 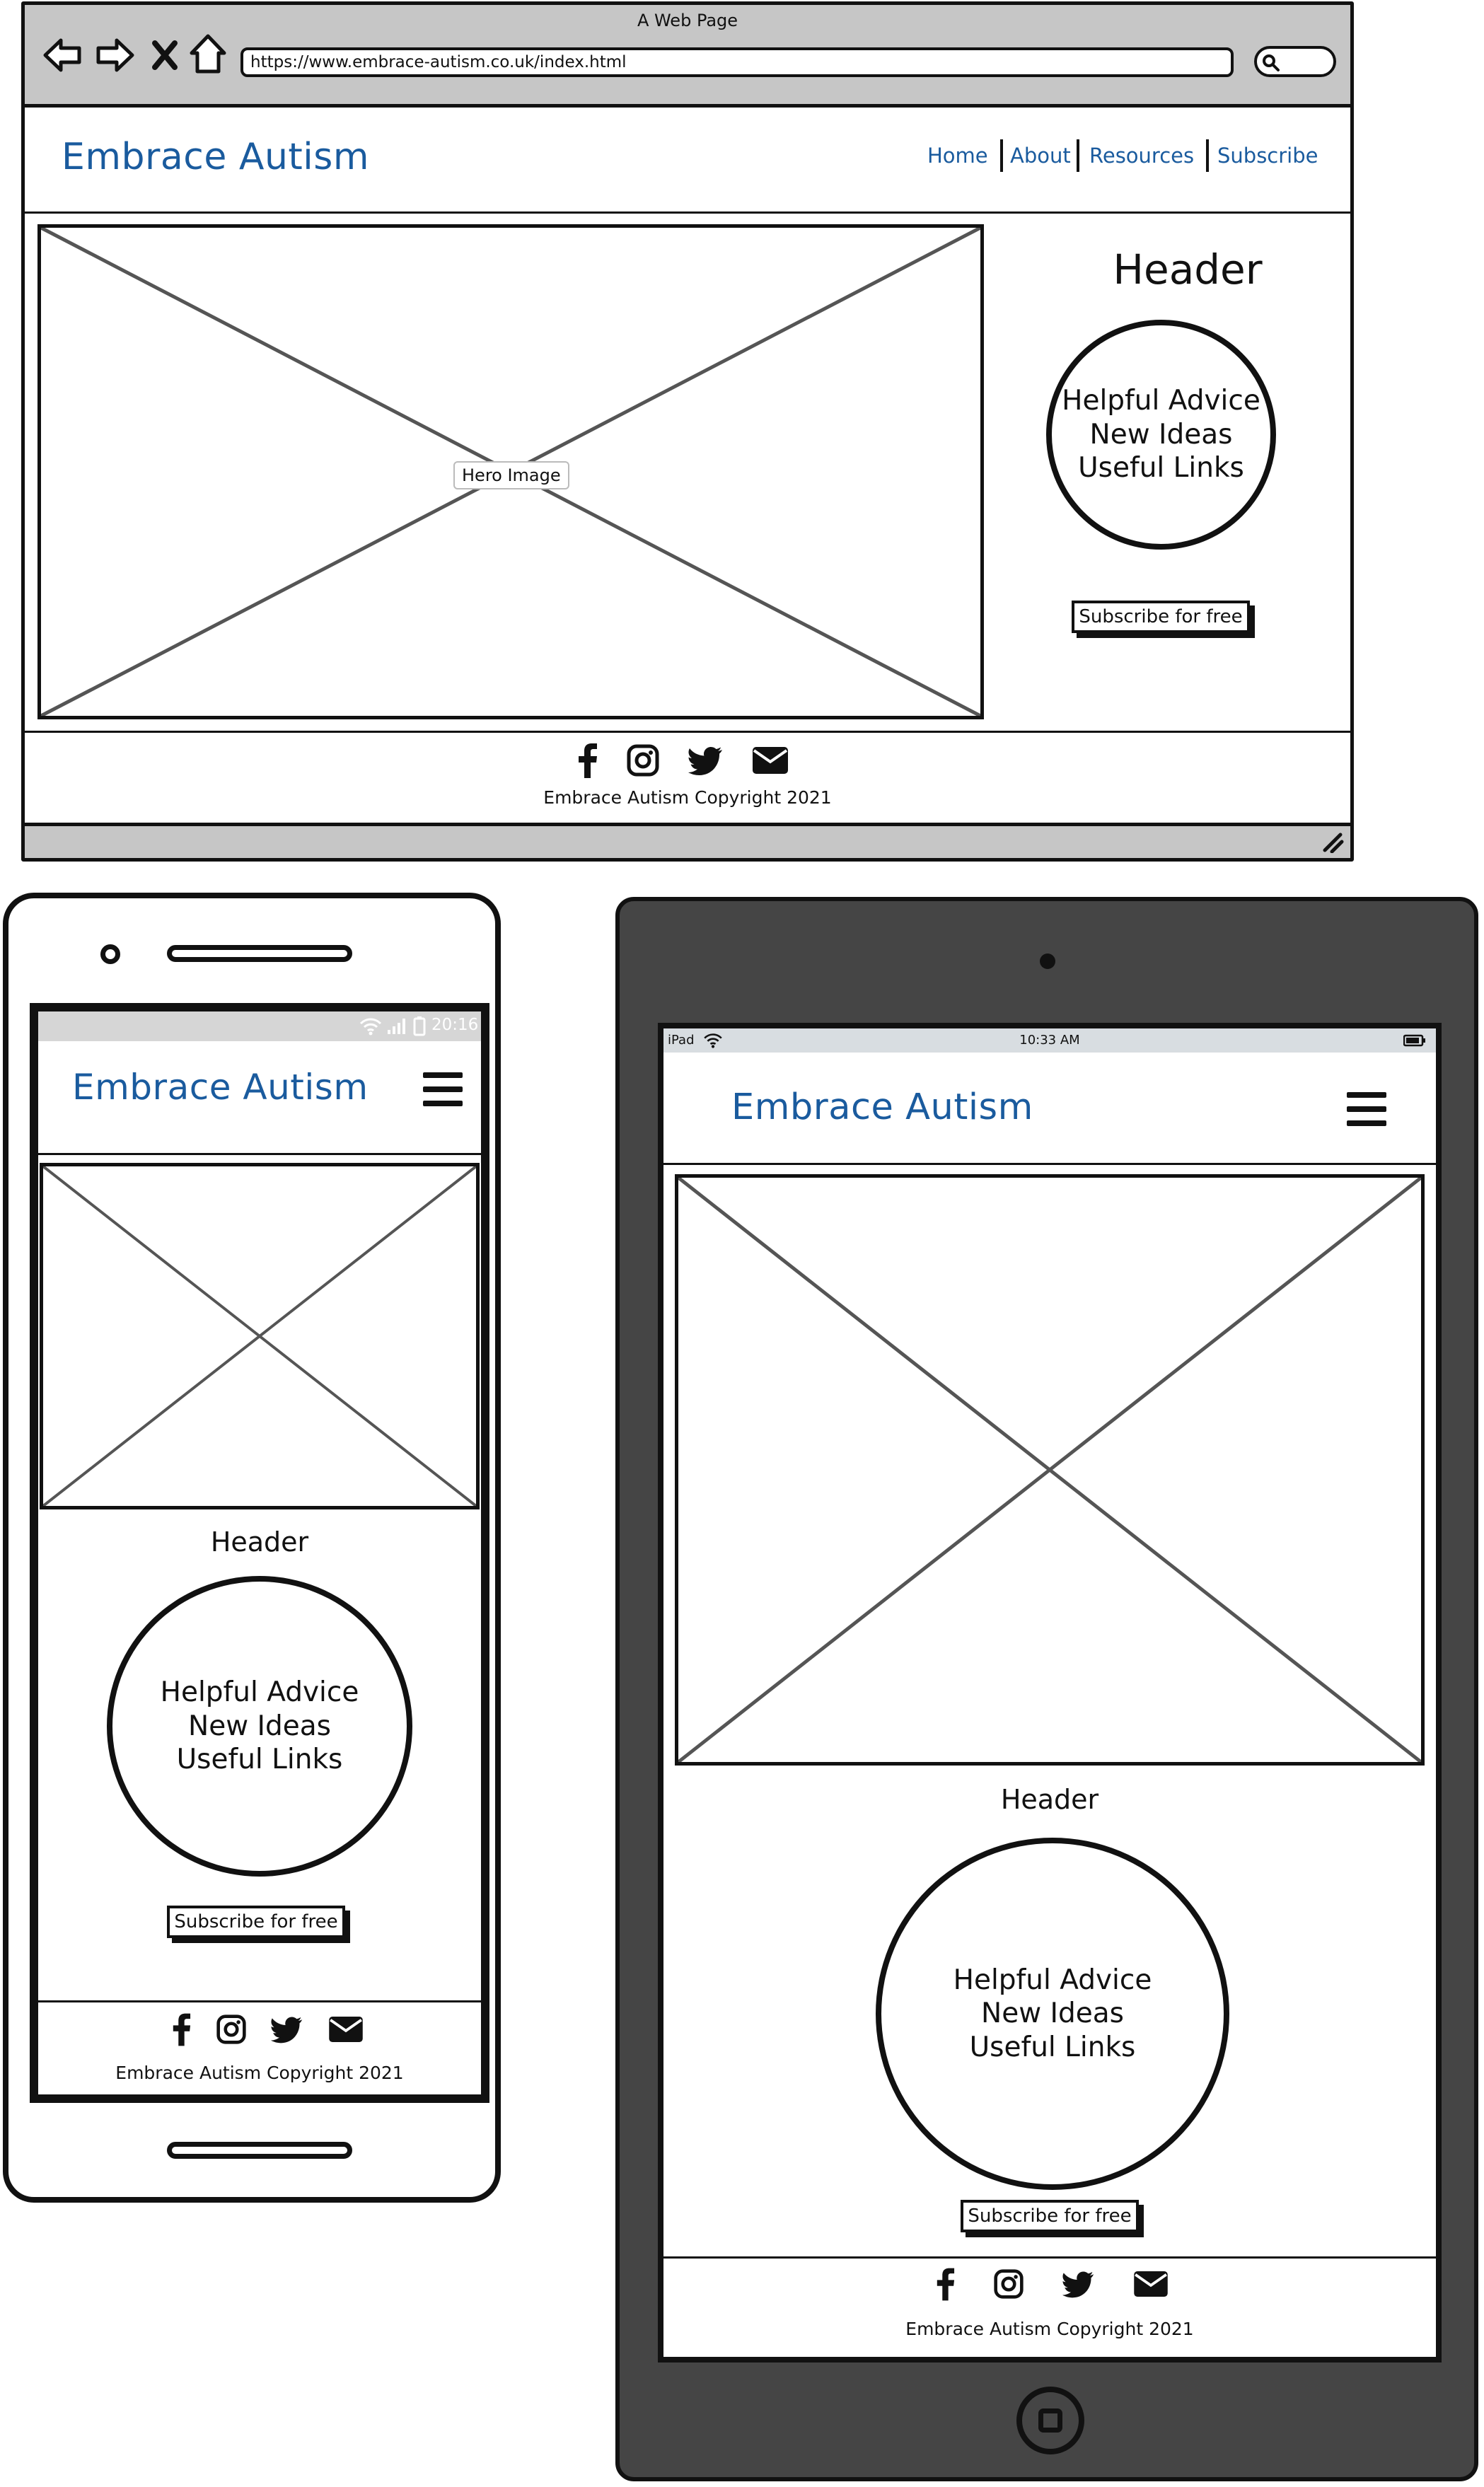 I want to click on status-time: 20:16, so click(x=455, y=1025).